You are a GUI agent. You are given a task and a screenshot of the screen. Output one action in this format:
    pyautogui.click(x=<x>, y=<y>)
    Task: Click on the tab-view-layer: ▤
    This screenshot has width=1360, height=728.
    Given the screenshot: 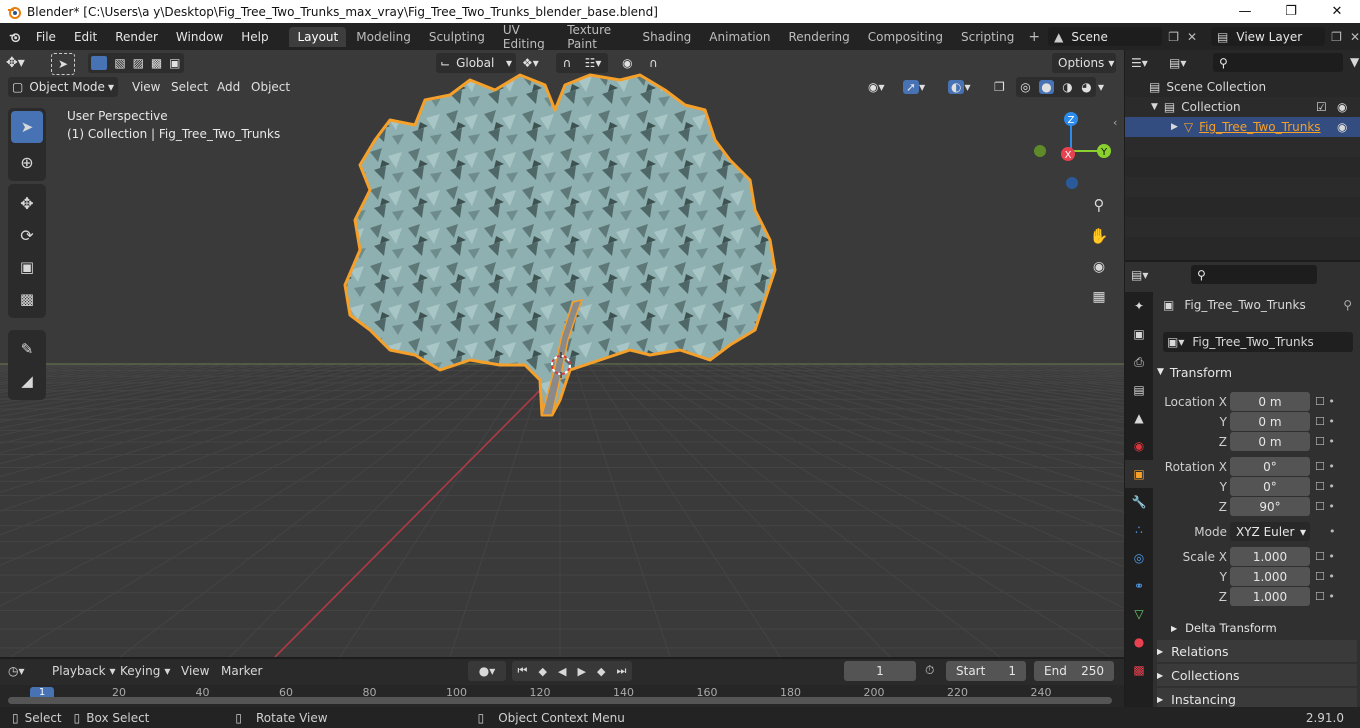 What is the action you would take?
    pyautogui.click(x=1139, y=390)
    